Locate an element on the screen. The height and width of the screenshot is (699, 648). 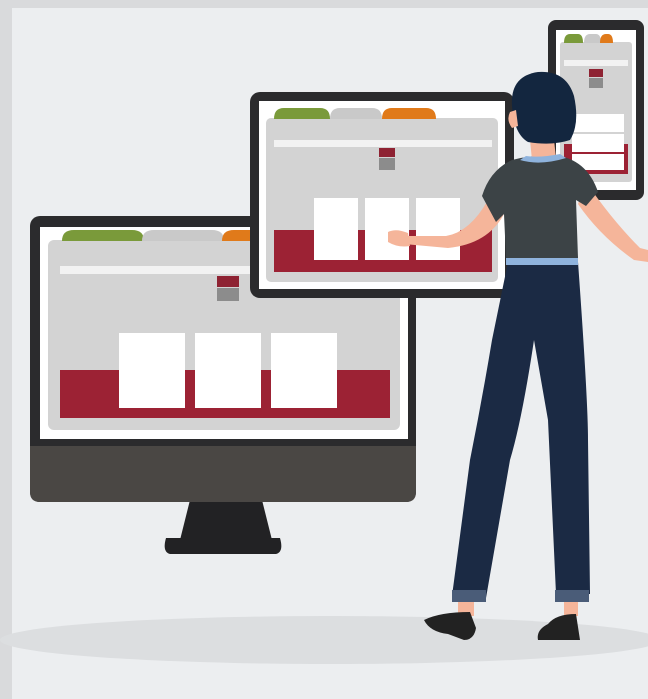
tablet-tab-green is located at coordinates (302, 113).